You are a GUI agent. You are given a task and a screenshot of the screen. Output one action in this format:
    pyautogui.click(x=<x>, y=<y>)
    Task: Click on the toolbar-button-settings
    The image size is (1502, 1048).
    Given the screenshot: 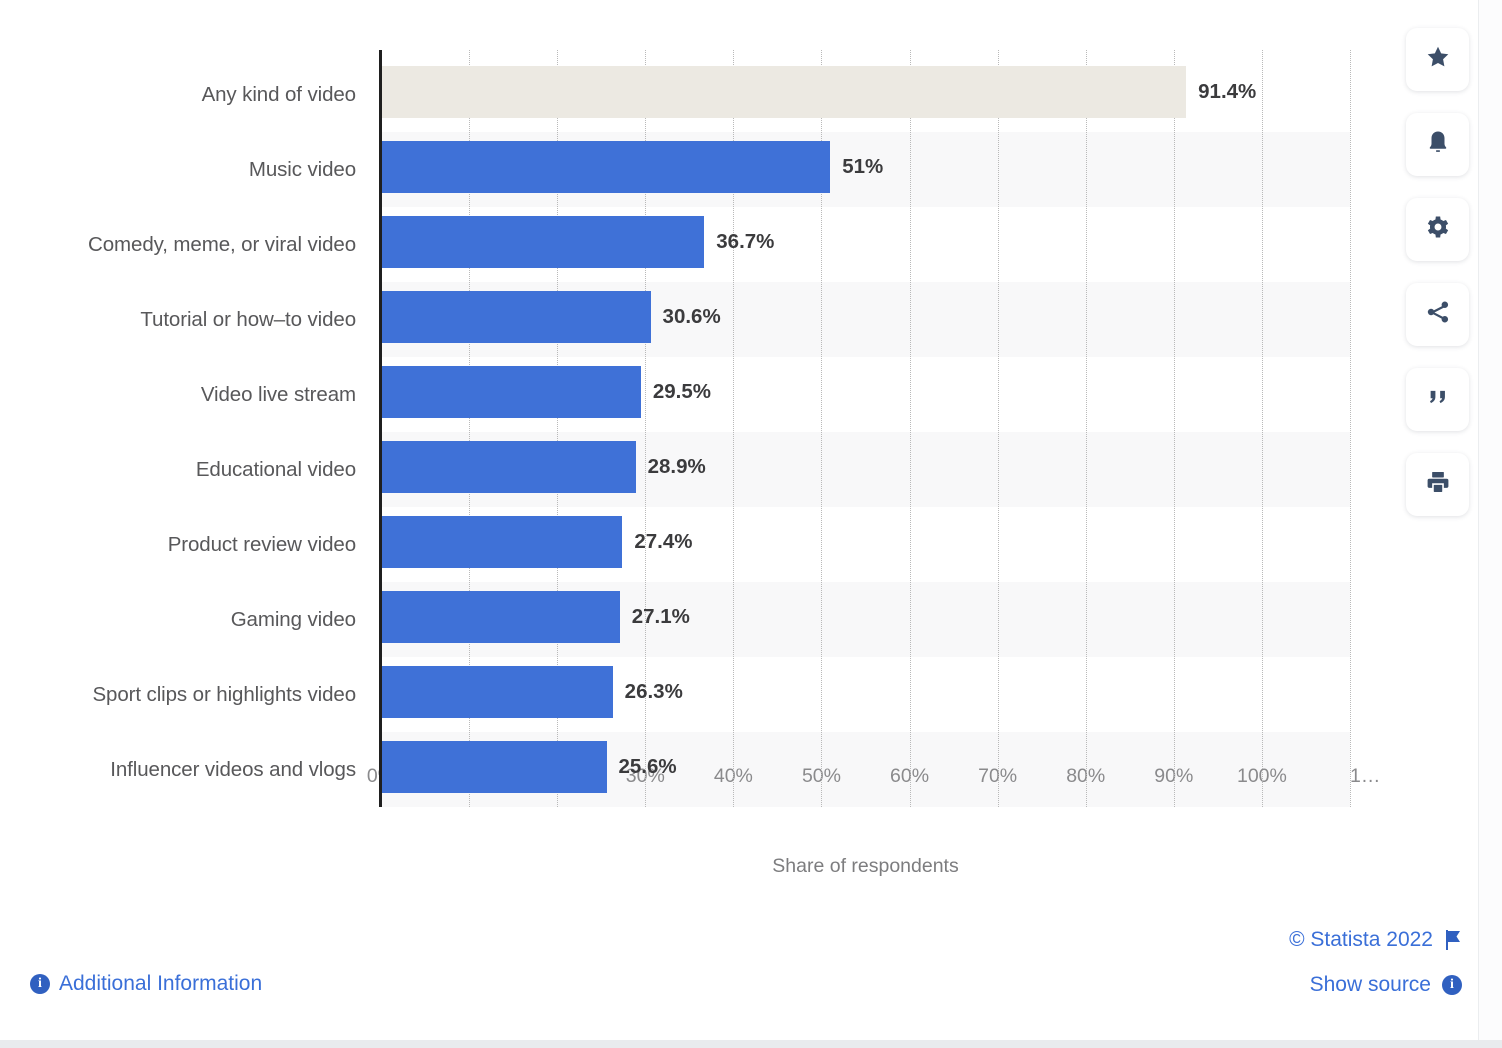 What is the action you would take?
    pyautogui.click(x=1437, y=229)
    